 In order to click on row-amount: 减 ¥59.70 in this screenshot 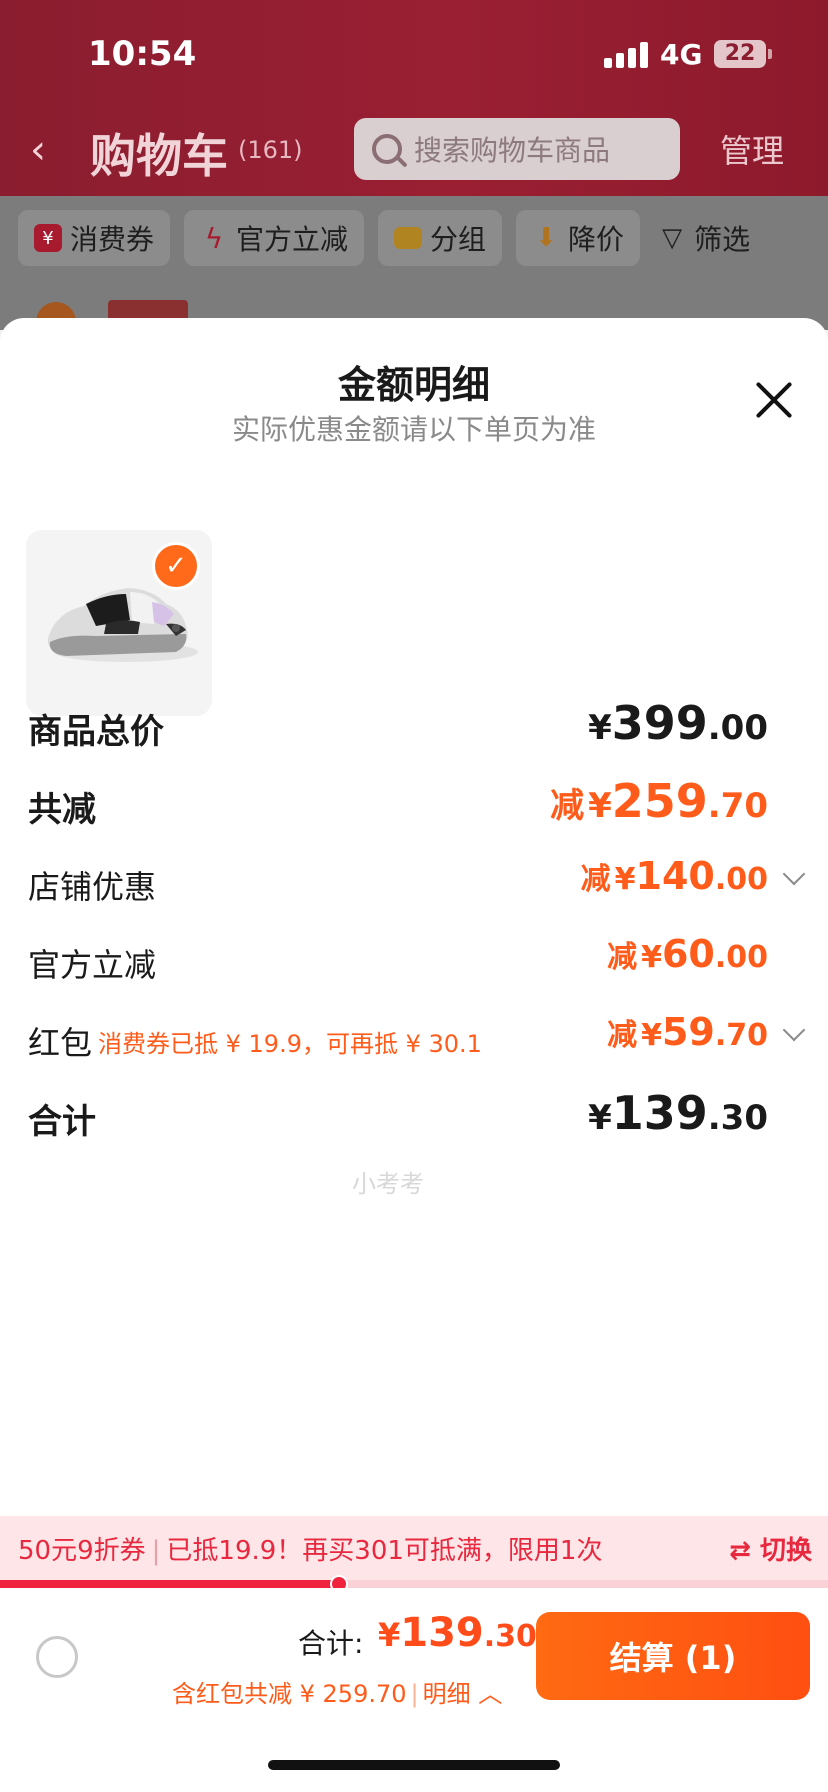, I will do `click(687, 1032)`.